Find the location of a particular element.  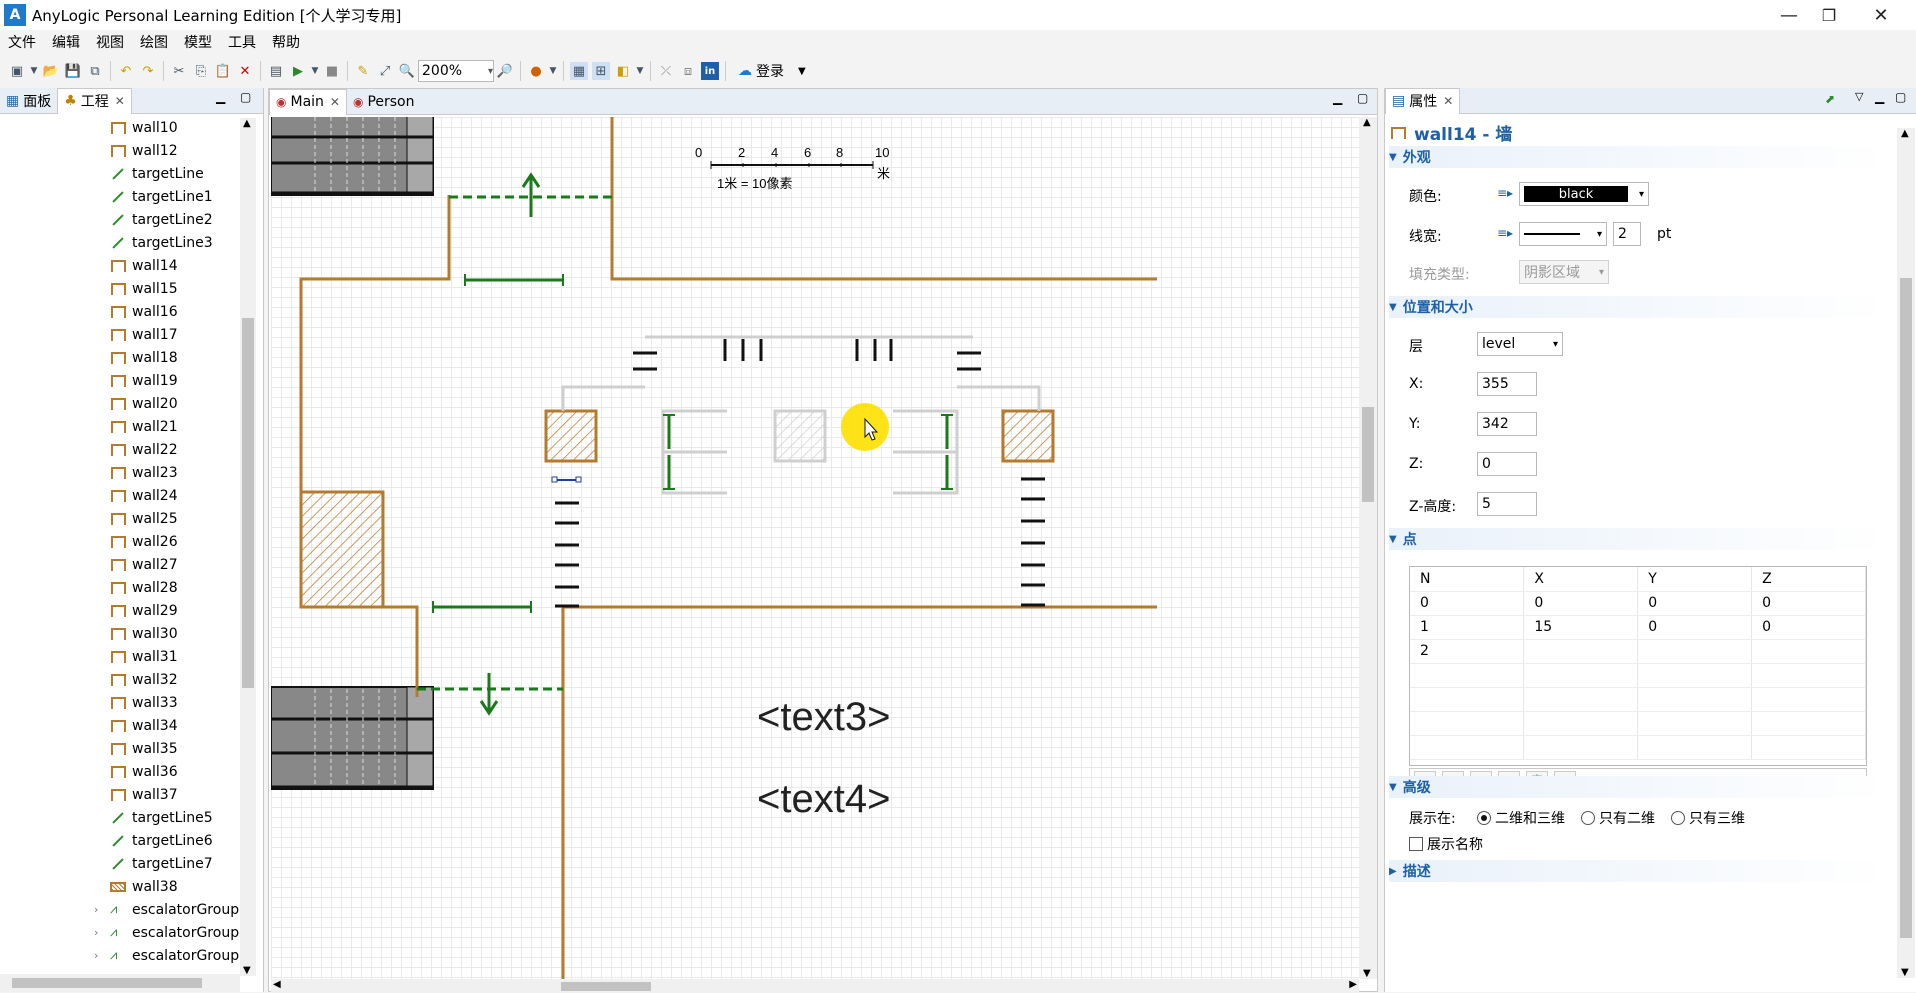

maximize-view-icon: ▢ is located at coordinates (1362, 98).